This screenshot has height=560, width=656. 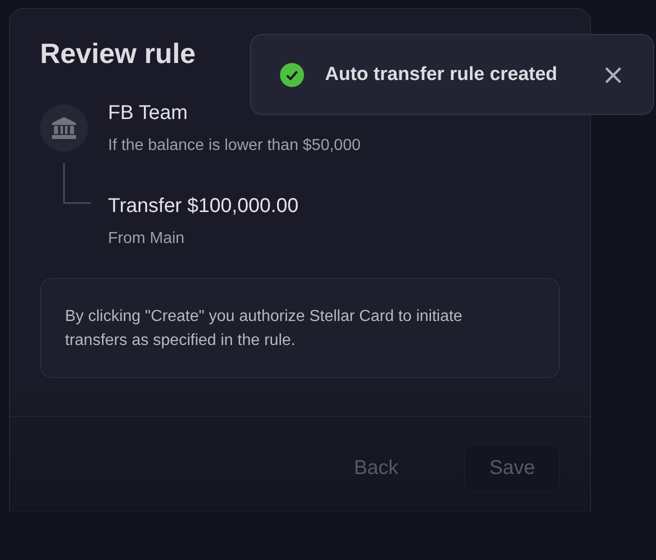 What do you see at coordinates (441, 75) in the screenshot?
I see `toast-message: Auto transfer rule created` at bounding box center [441, 75].